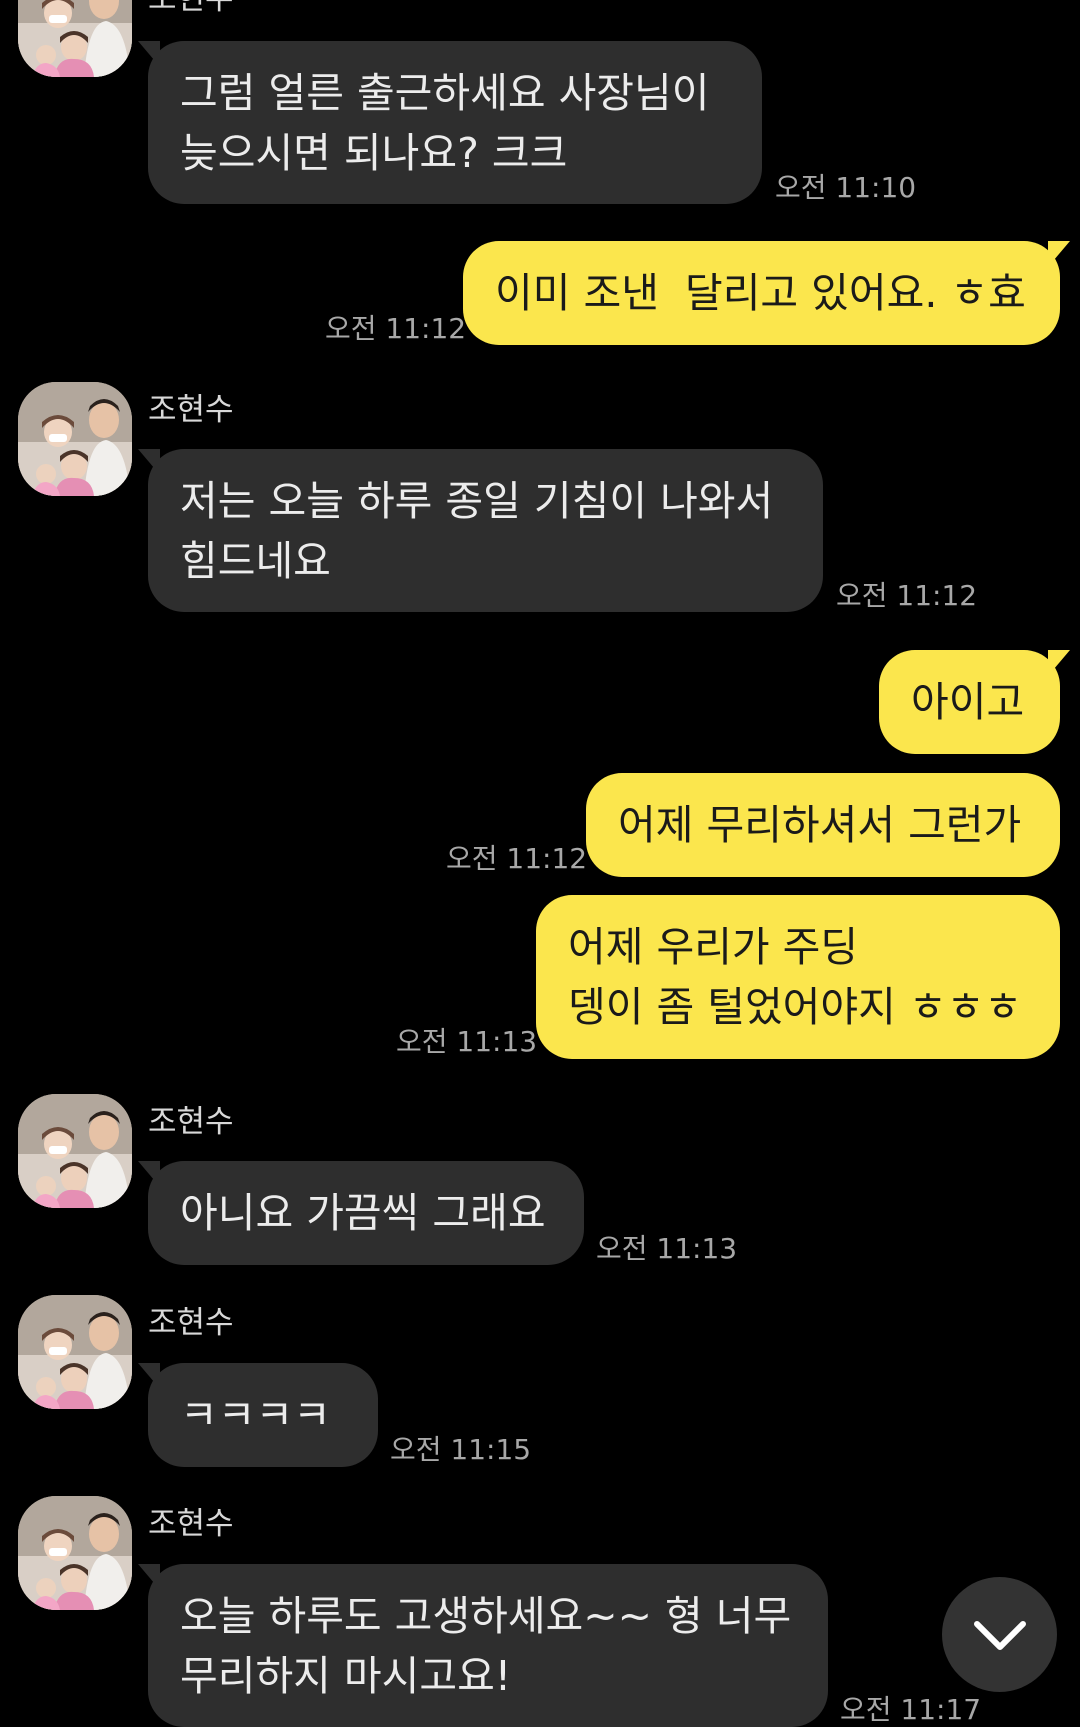  I want to click on scroll-to-bottom-button, so click(999, 1634).